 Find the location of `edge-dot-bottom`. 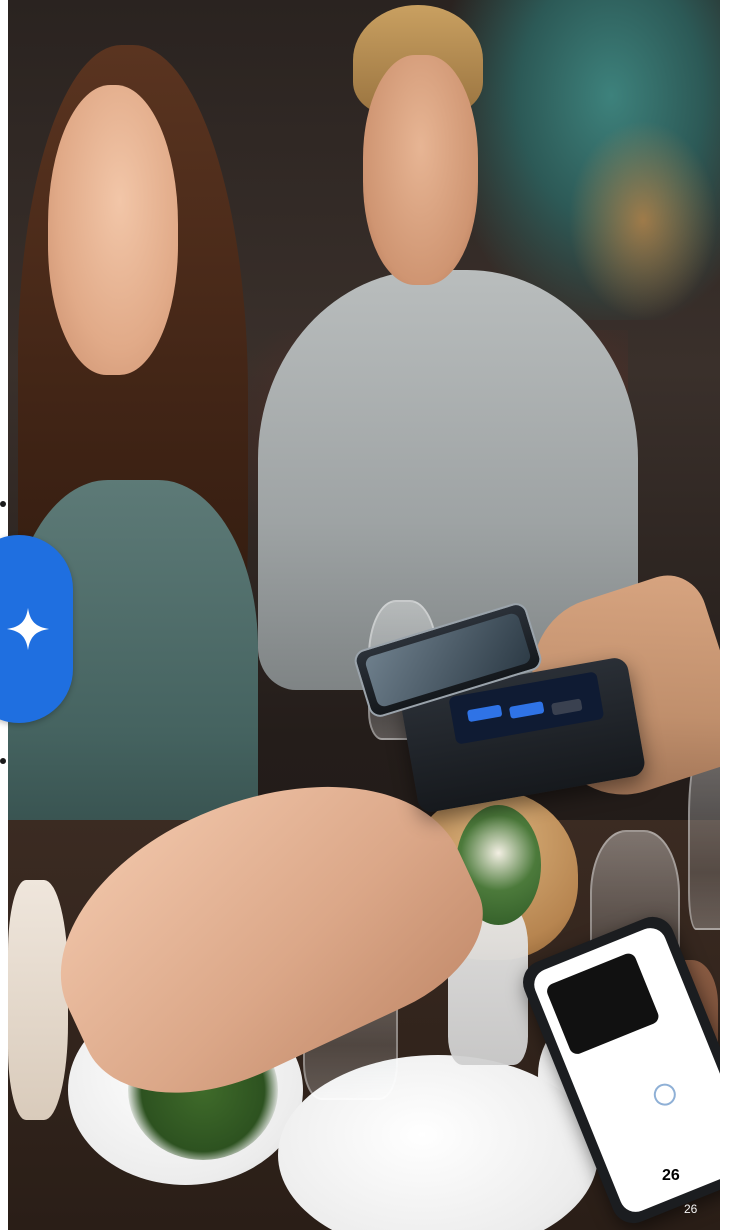

edge-dot-bottom is located at coordinates (3, 761).